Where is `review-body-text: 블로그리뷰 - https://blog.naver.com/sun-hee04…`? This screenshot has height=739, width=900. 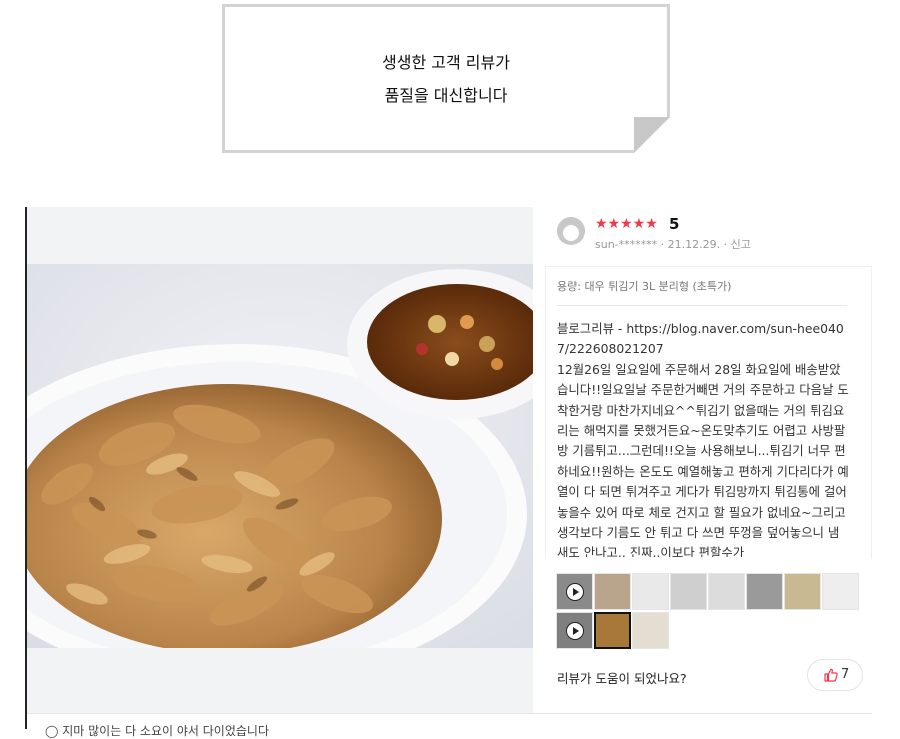 review-body-text: 블로그리뷰 - https://blog.naver.com/sun-hee04… is located at coordinates (703, 438).